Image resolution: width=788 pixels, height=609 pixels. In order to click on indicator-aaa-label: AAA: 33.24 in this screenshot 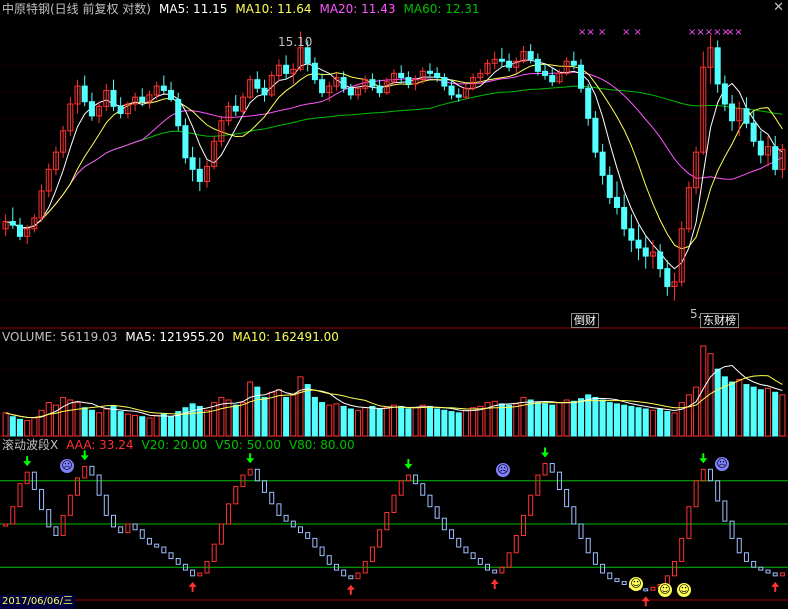, I will do `click(100, 445)`.